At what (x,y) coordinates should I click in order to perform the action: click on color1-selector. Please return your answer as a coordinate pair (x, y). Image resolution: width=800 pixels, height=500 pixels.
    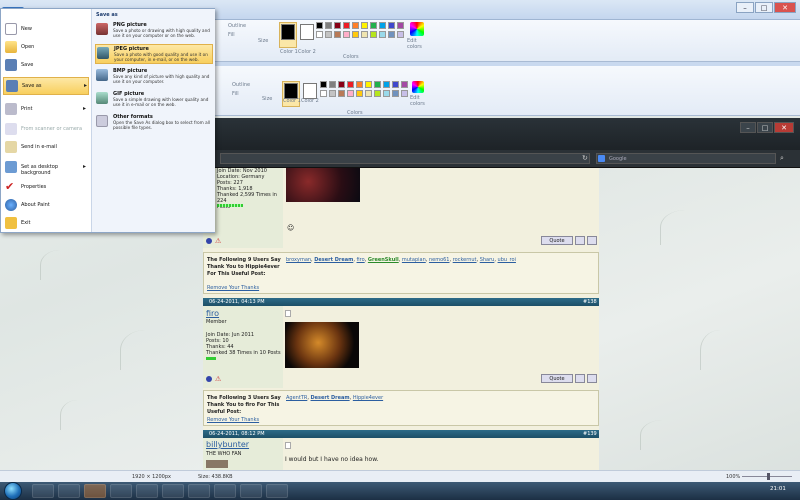
    Looking at the image, I should click on (288, 35).